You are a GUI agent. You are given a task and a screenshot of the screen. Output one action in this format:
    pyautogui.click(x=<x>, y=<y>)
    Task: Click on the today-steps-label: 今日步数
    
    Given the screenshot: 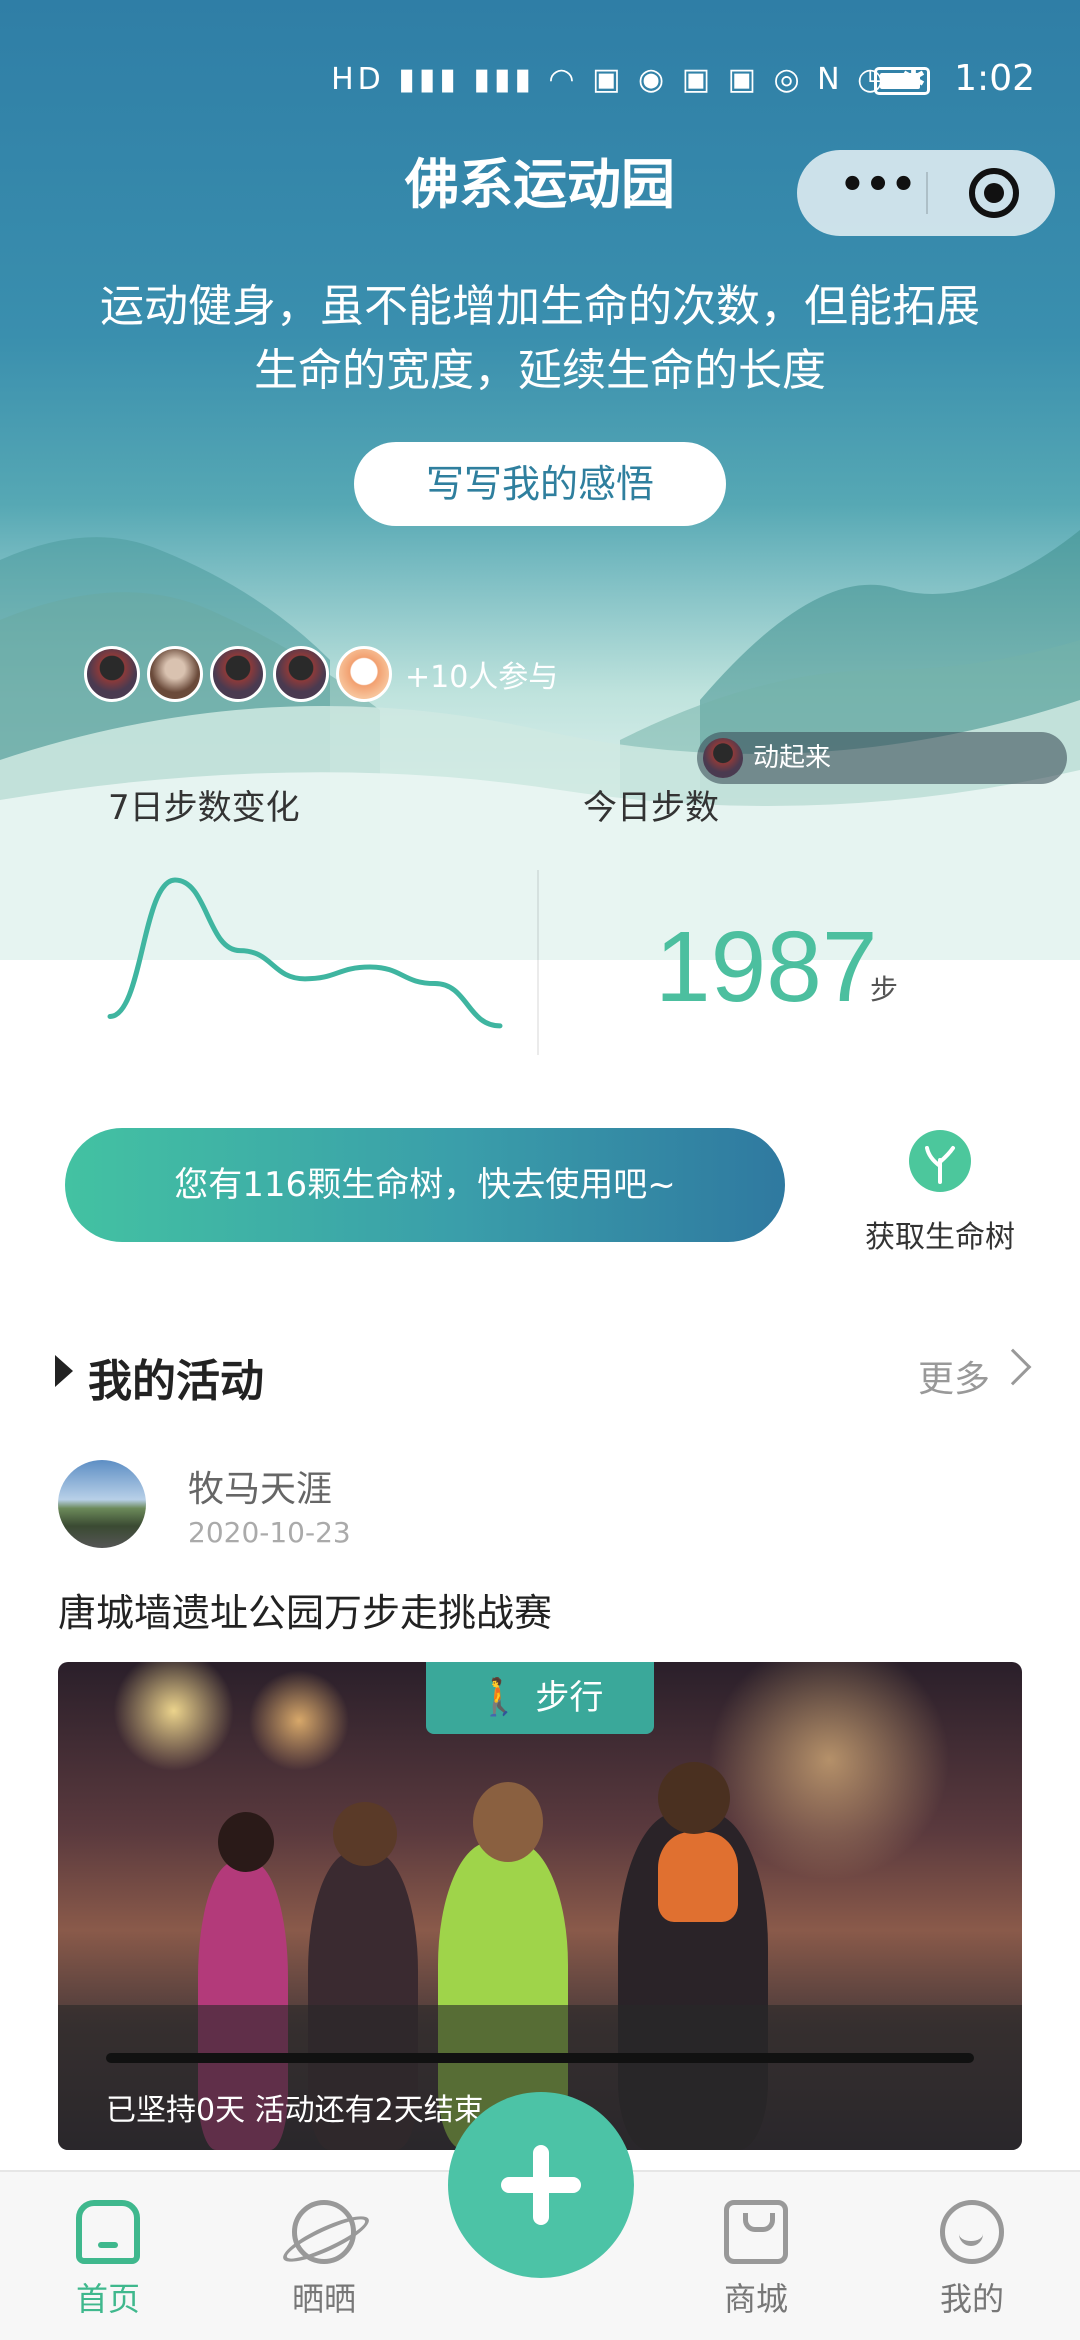 What is the action you would take?
    pyautogui.click(x=651, y=808)
    